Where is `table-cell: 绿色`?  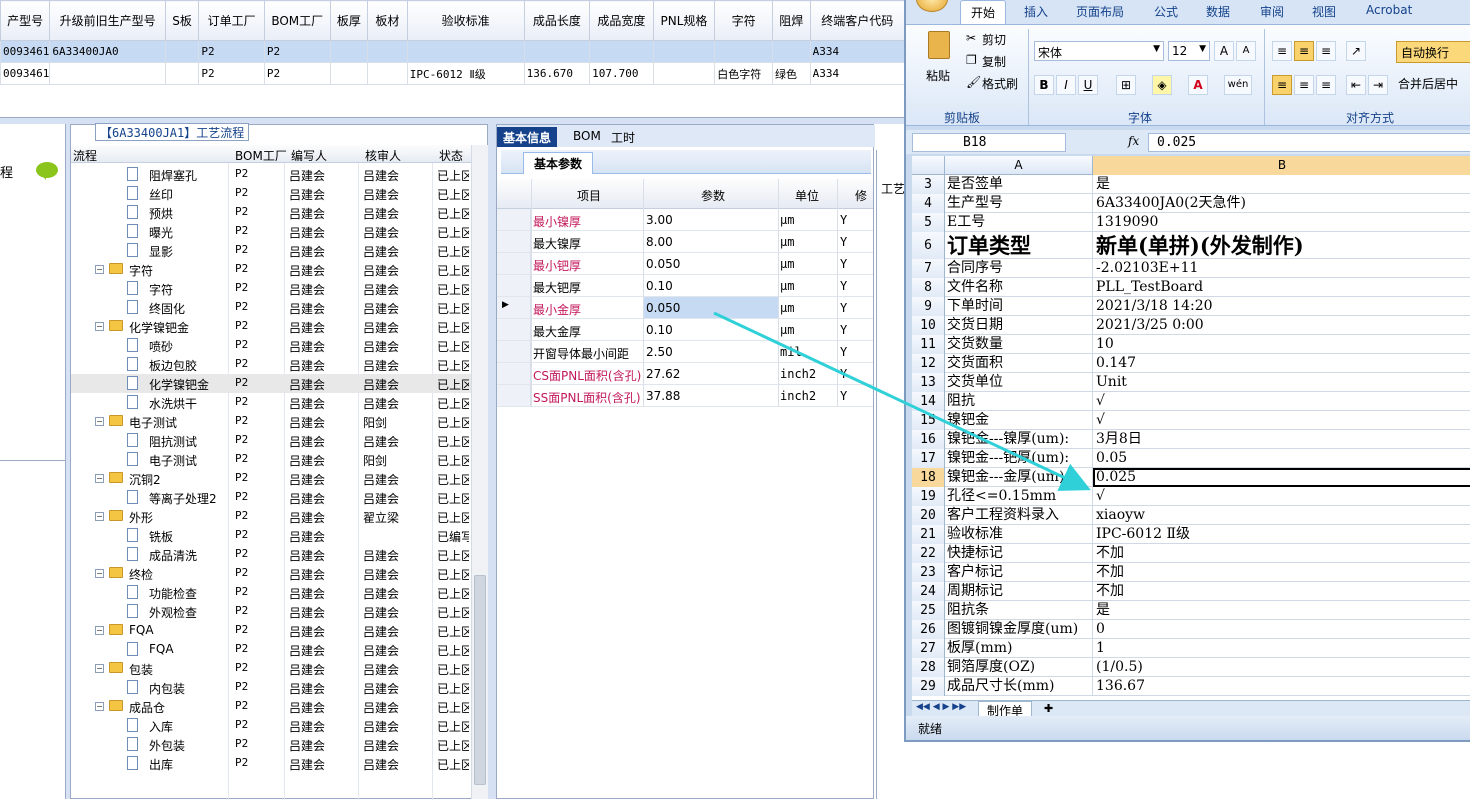
table-cell: 绿色 is located at coordinates (791, 73).